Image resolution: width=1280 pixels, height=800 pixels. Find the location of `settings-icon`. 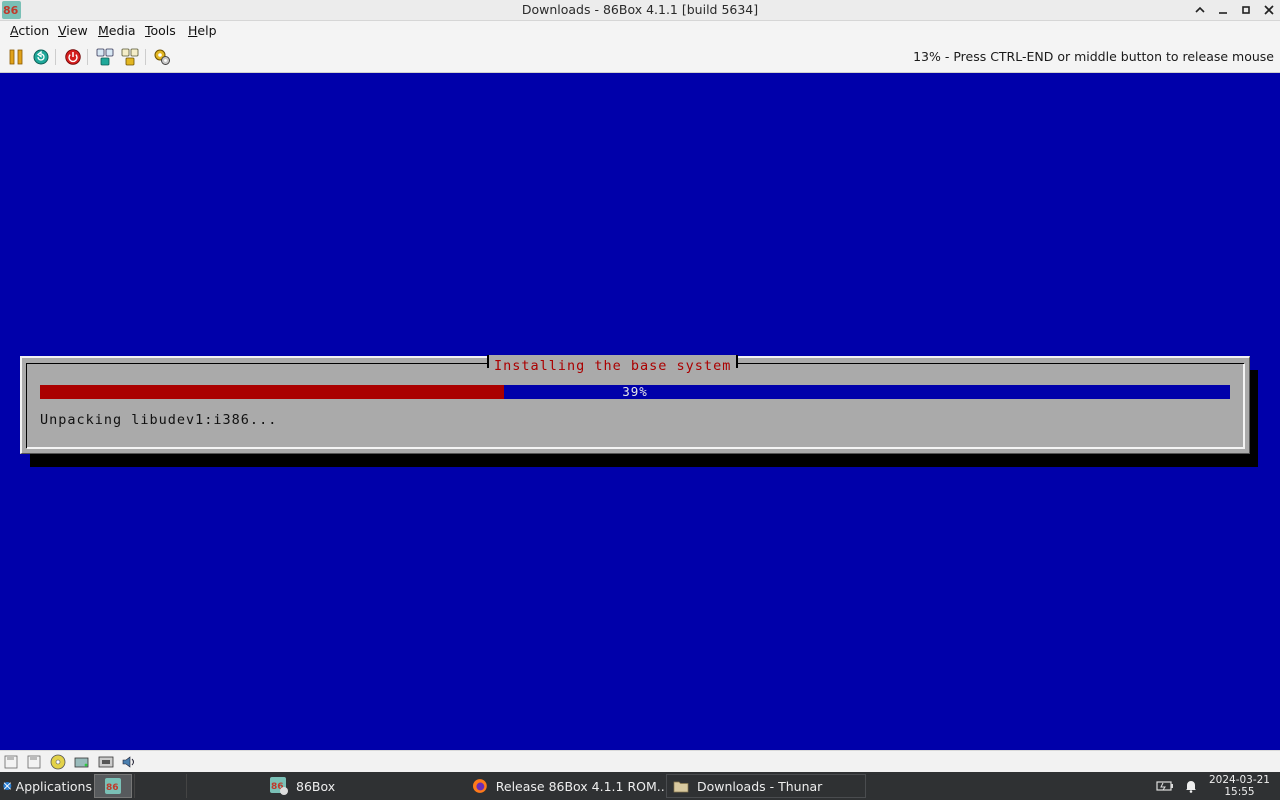

settings-icon is located at coordinates (162, 57).